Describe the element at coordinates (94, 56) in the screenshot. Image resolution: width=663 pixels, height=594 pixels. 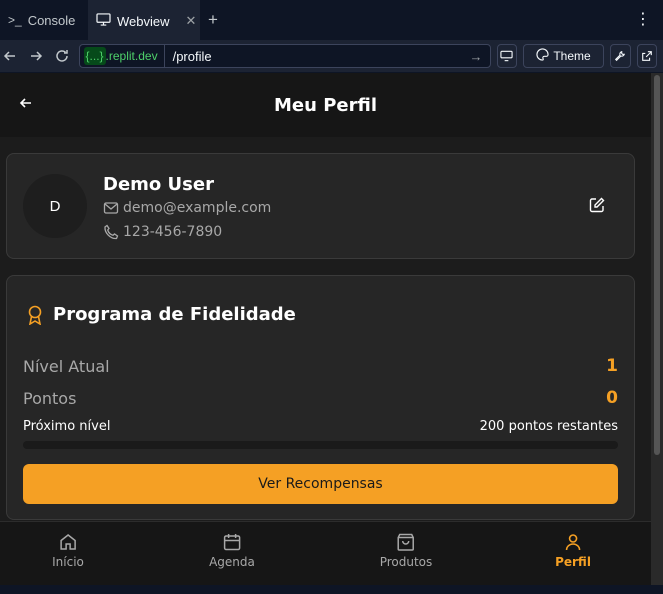
I see `domain-chip: {...}` at that location.